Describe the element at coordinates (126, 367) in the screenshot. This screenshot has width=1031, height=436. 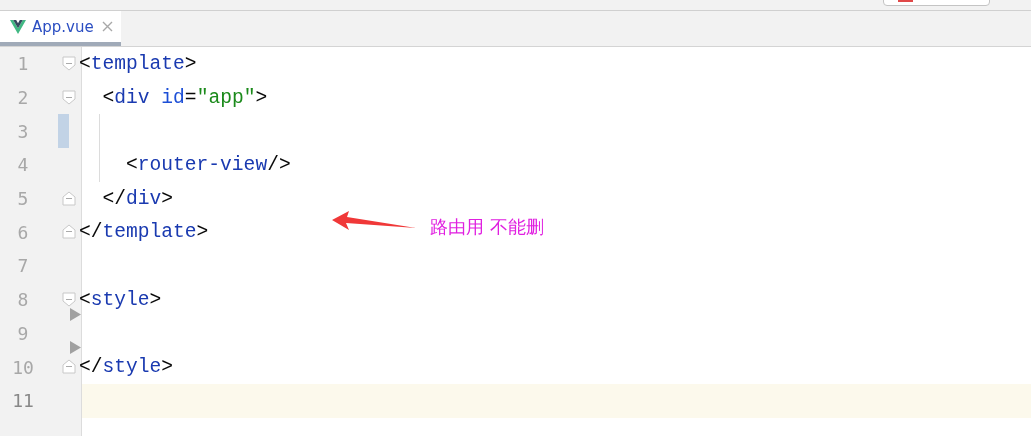
I see `code-line: </style>` at that location.